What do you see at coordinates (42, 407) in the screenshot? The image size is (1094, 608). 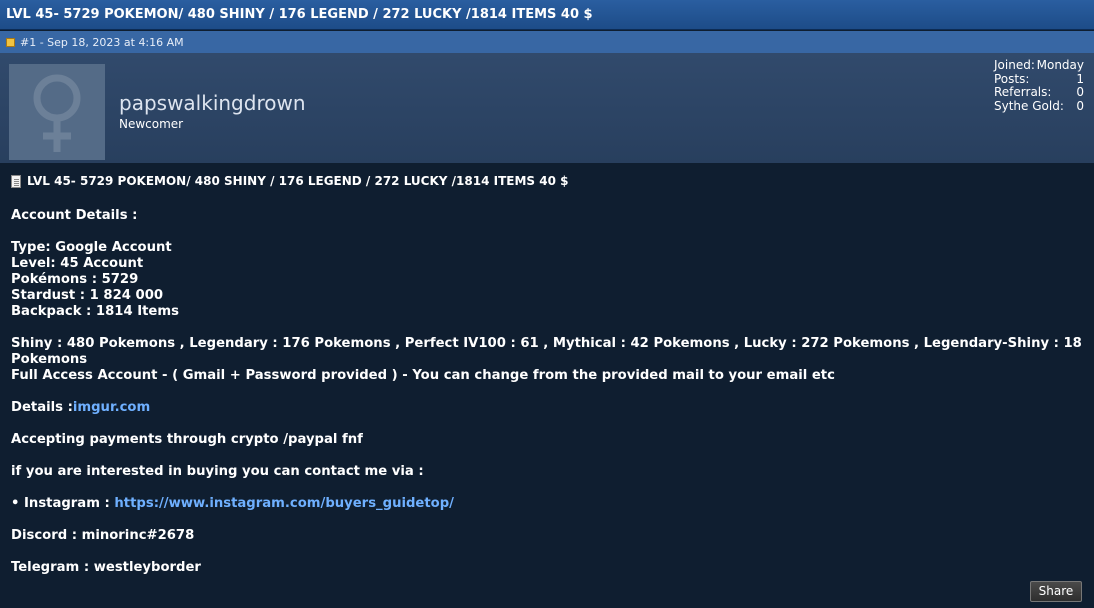 I see `details-label: Details :` at bounding box center [42, 407].